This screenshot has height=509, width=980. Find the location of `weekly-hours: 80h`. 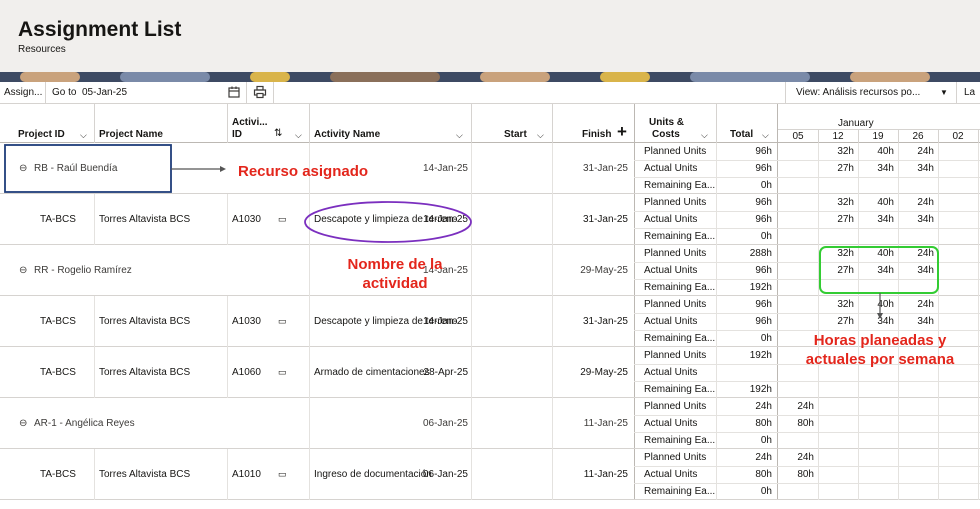

weekly-hours: 80h is located at coordinates (805, 474).